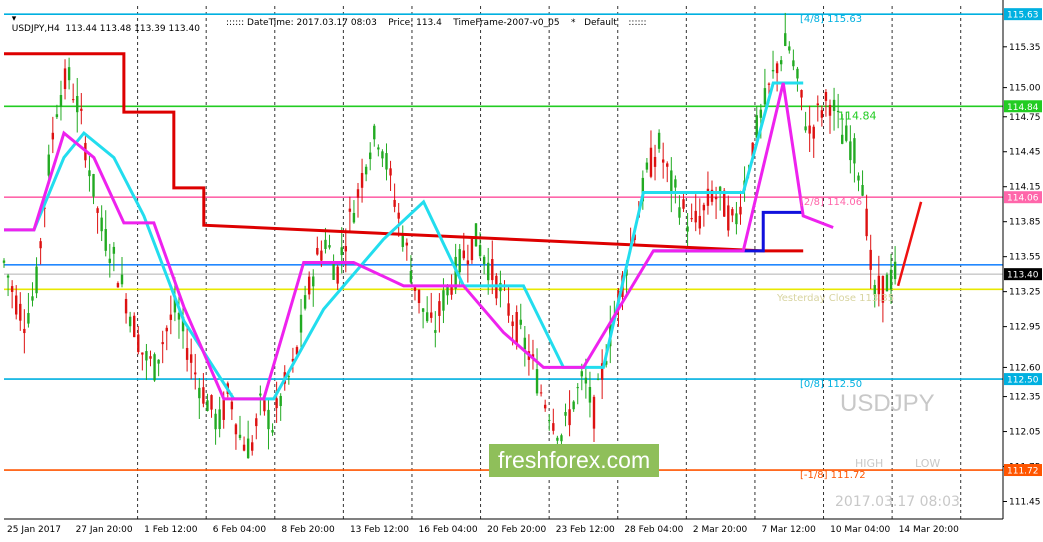 This screenshot has width=1043, height=542. What do you see at coordinates (1025, 398) in the screenshot?
I see `y-tick-label: 112.35` at bounding box center [1025, 398].